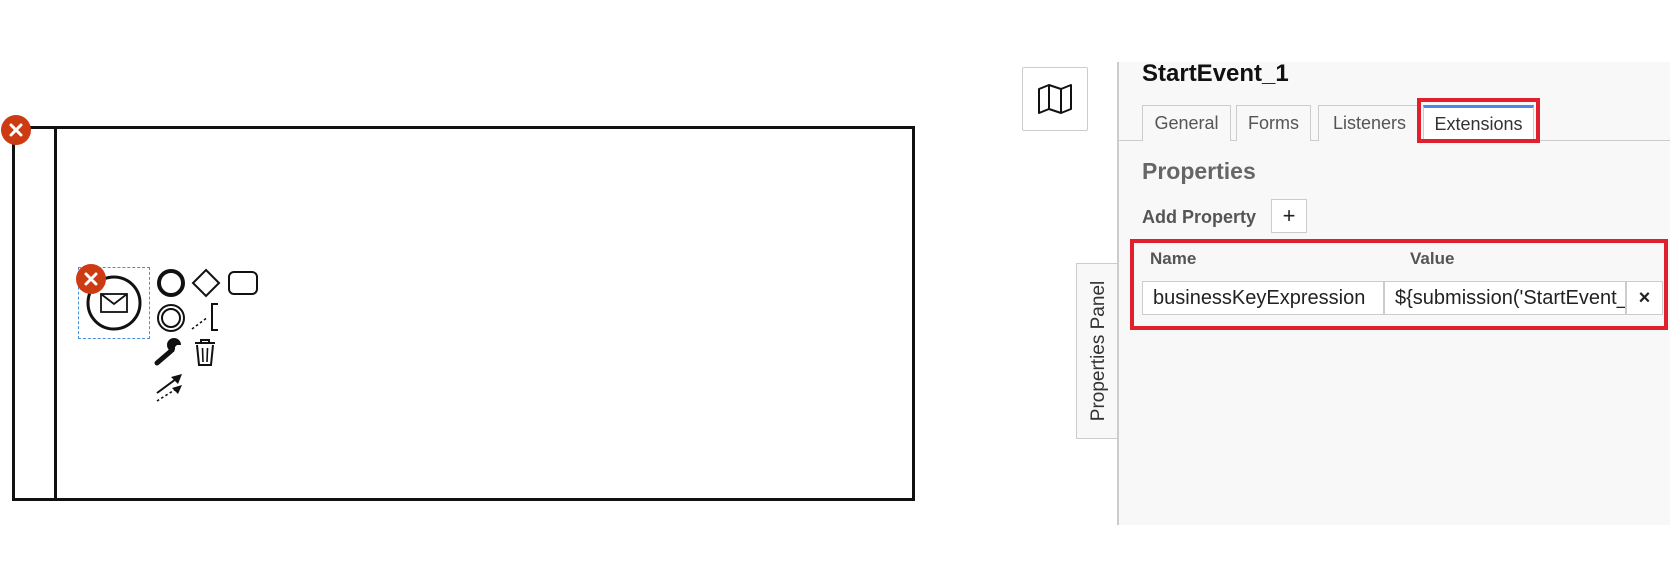 This screenshot has width=1670, height=588. Describe the element at coordinates (55, 313) in the screenshot. I see `pool-header-divider` at that location.